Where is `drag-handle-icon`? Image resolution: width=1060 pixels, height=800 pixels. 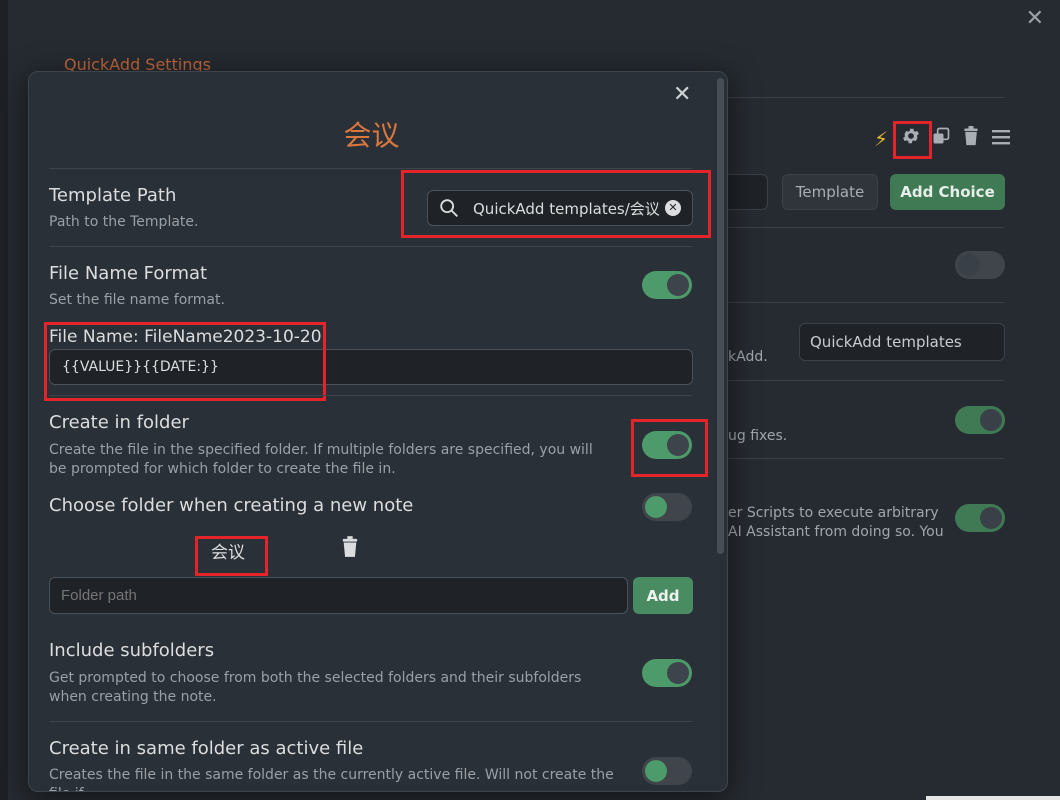 drag-handle-icon is located at coordinates (1001, 139).